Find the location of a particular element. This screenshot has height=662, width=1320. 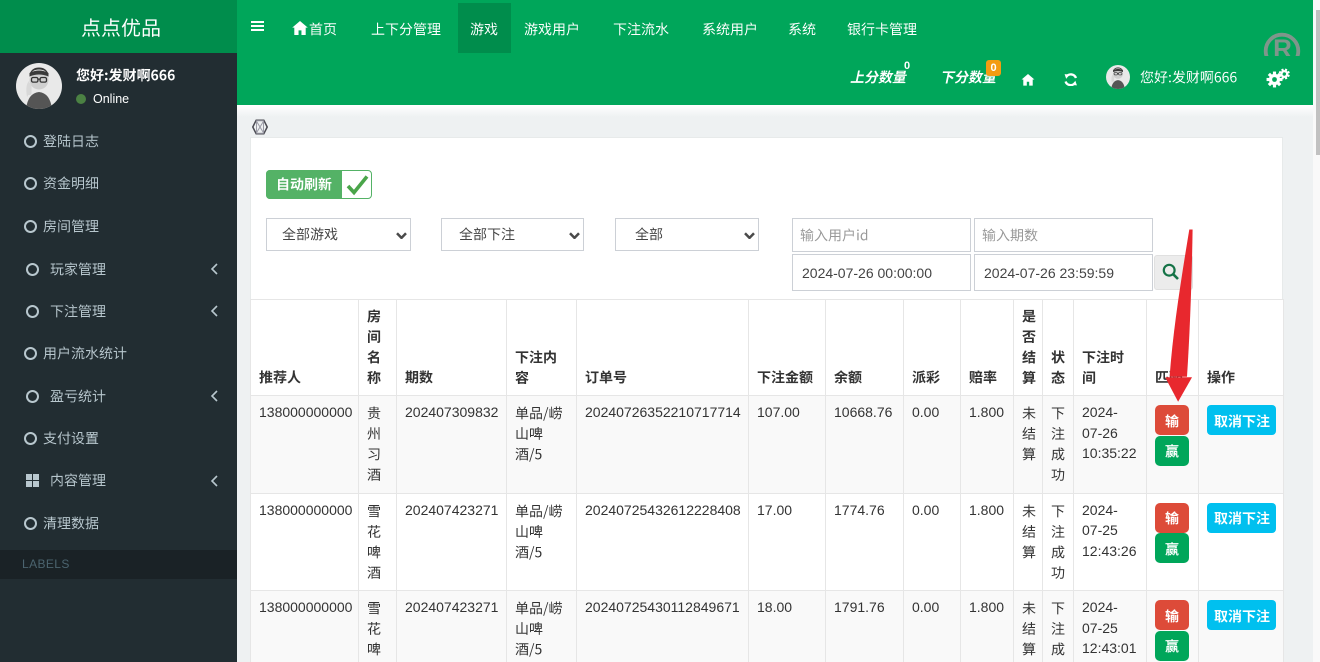

svg-text: R is located at coordinates (1282, 45).